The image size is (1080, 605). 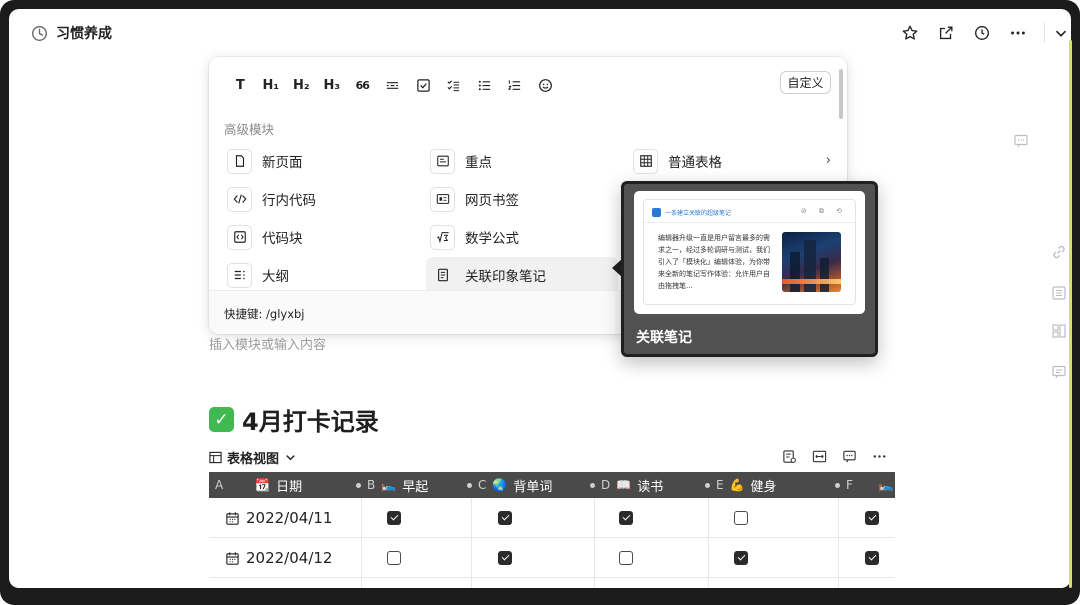 I want to click on heading2-button: H₂, so click(x=301, y=85).